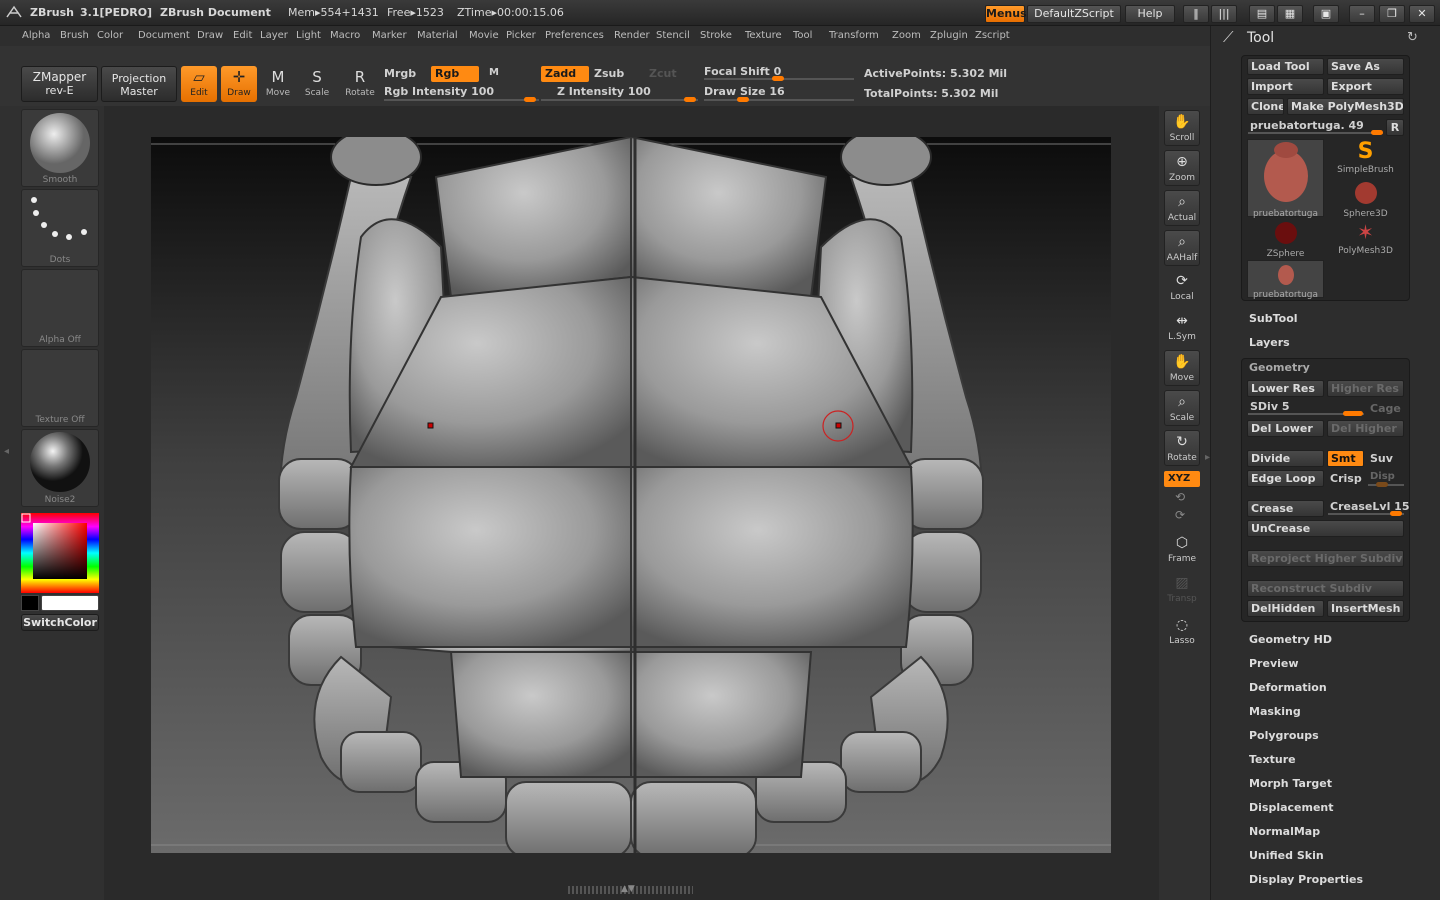  What do you see at coordinates (1366, 513) in the screenshot?
I see `crease-level-slider` at bounding box center [1366, 513].